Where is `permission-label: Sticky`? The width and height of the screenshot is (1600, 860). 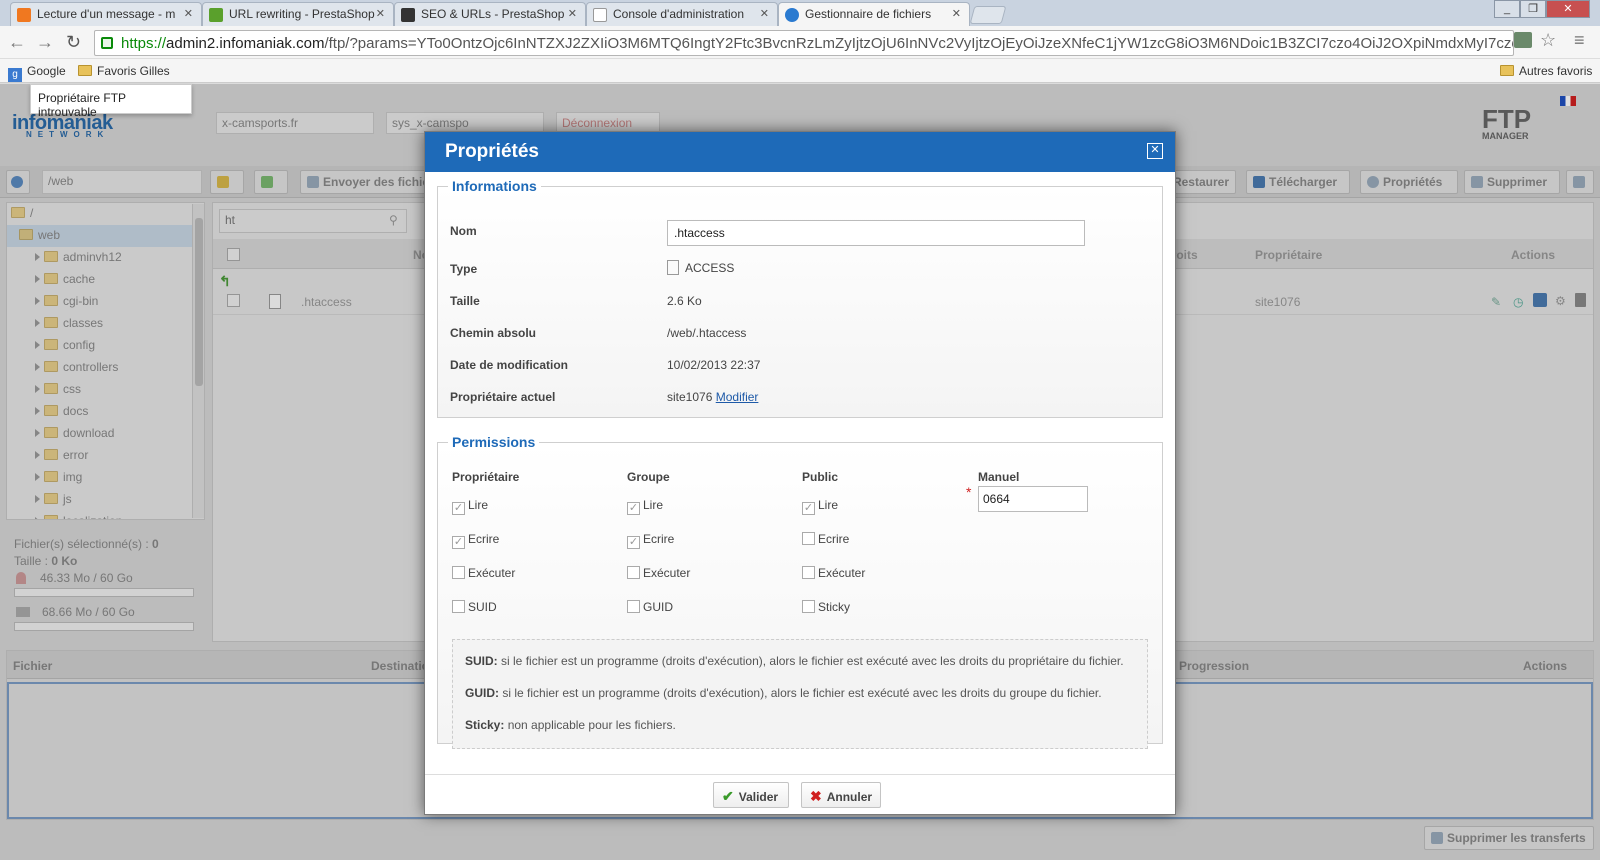
permission-label: Sticky is located at coordinates (834, 607).